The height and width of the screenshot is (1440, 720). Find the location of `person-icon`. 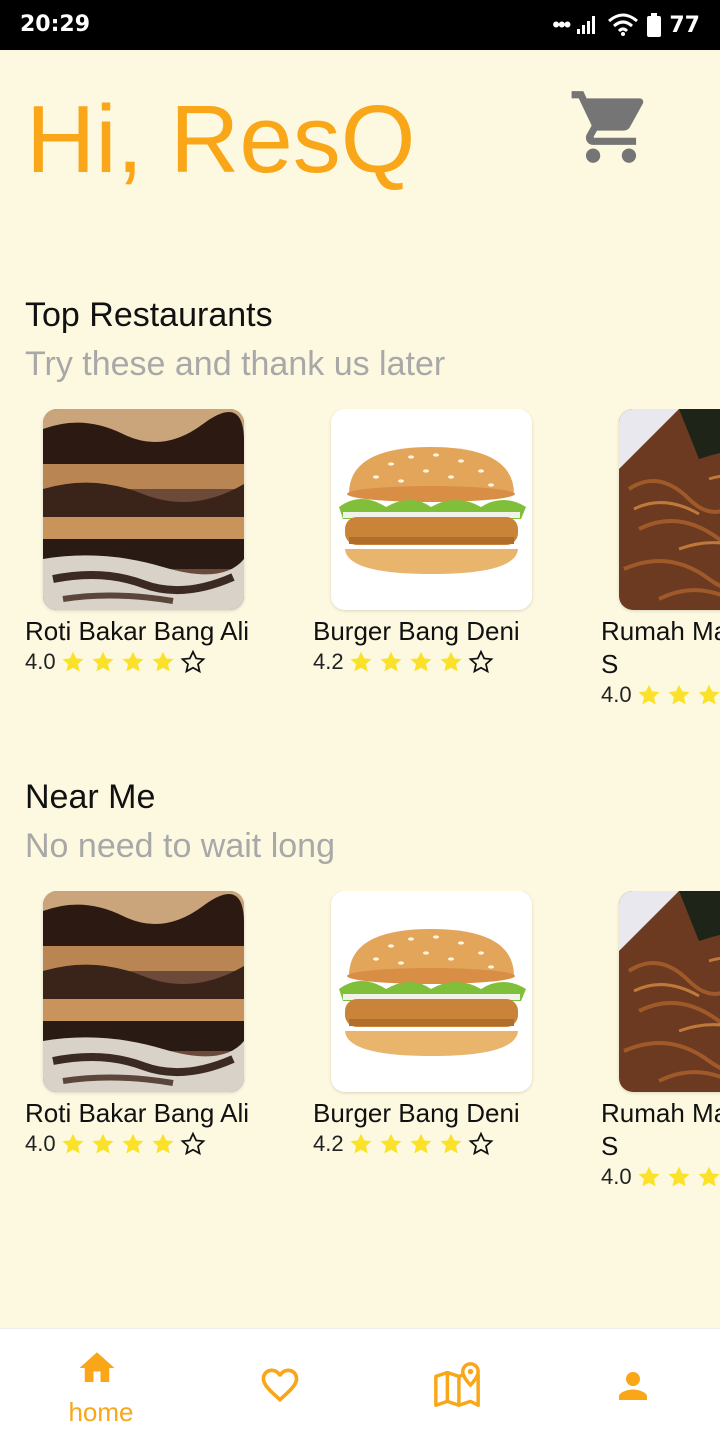

person-icon is located at coordinates (633, 1386).